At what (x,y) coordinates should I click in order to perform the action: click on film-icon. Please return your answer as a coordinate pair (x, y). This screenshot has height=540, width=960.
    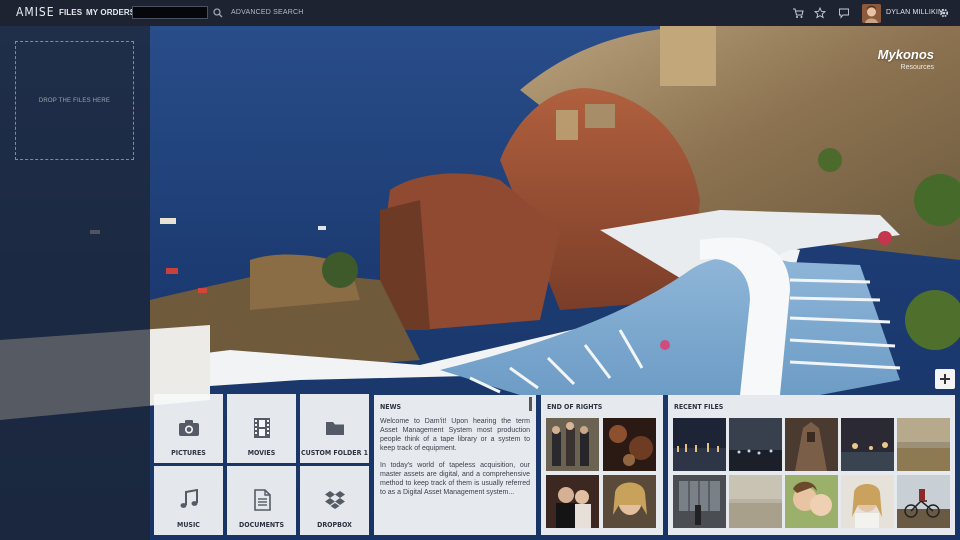
    Looking at the image, I should click on (261, 428).